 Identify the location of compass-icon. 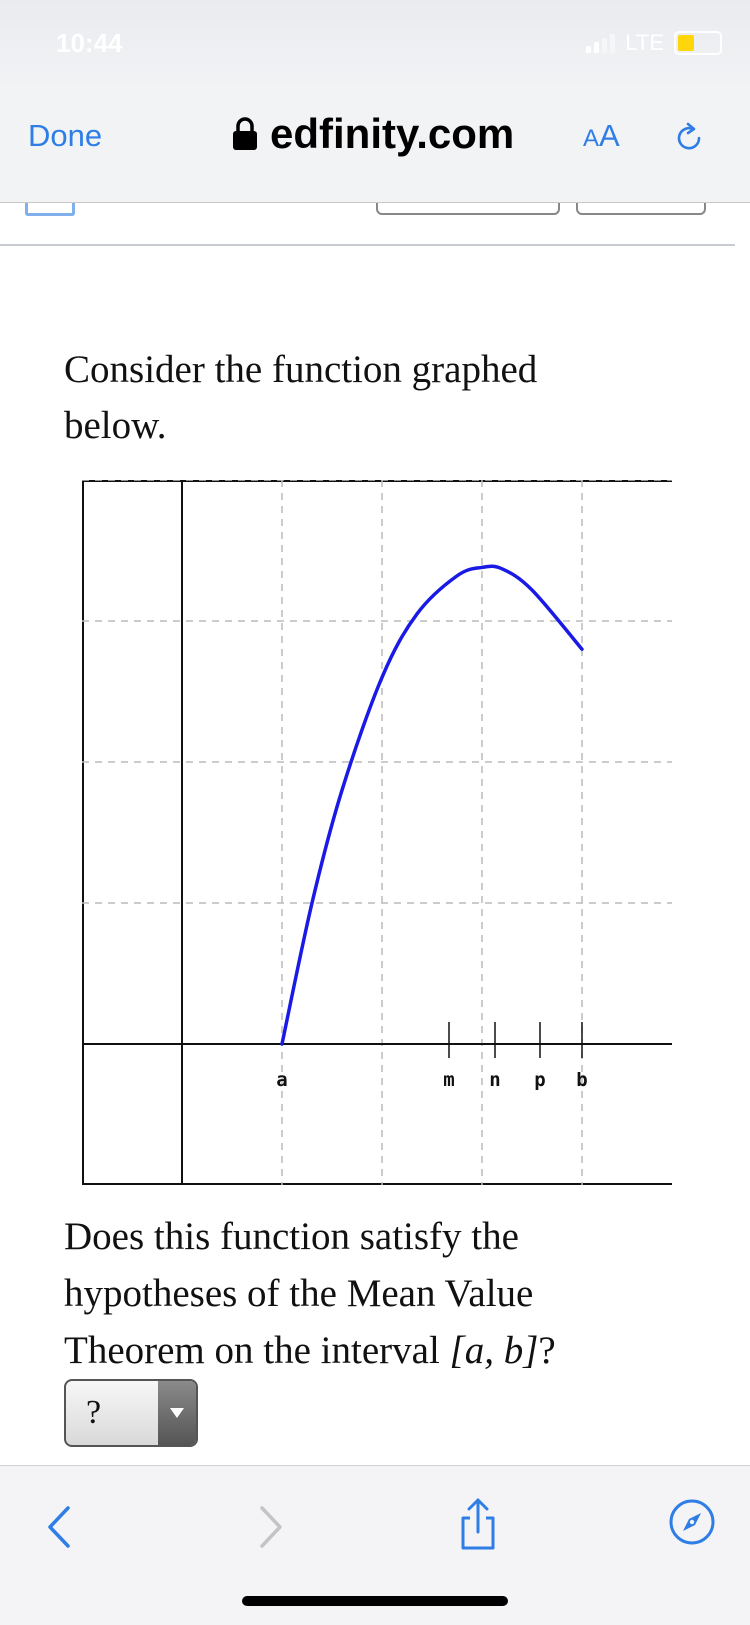
(692, 1522).